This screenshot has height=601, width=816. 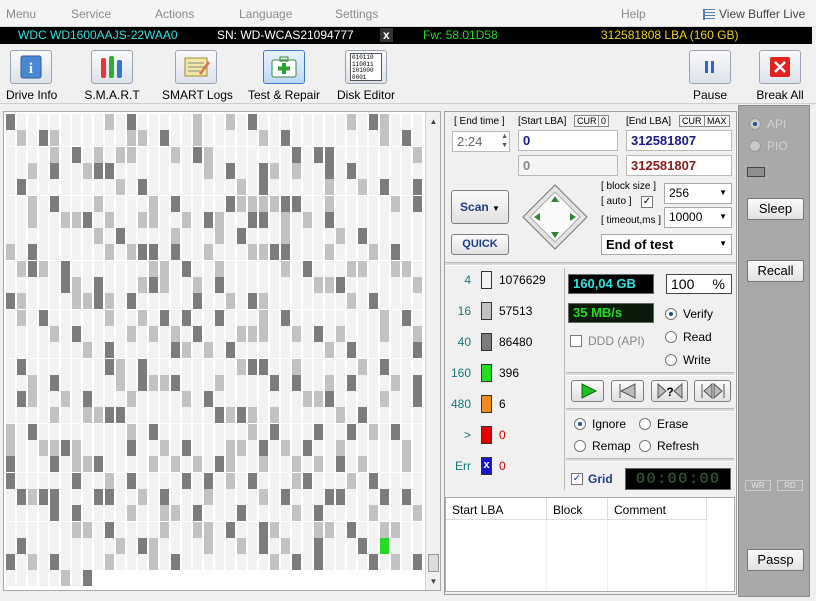 I want to click on block-size-select: 256 ▼, so click(x=698, y=193).